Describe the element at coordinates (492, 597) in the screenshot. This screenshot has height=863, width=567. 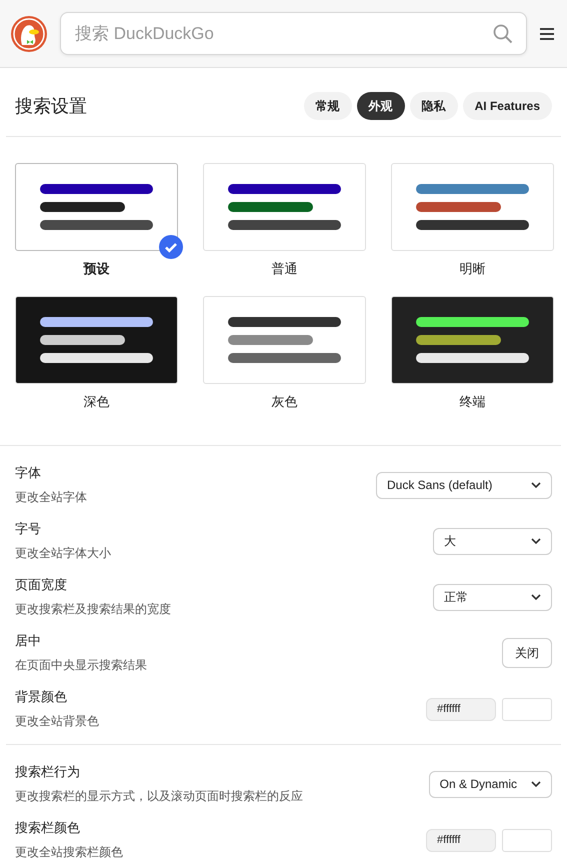
I see `dropdown: 正常` at that location.